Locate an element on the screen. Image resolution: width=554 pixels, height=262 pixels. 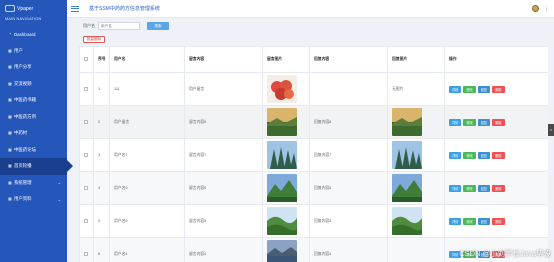
mountain-image is located at coordinates (407, 188).